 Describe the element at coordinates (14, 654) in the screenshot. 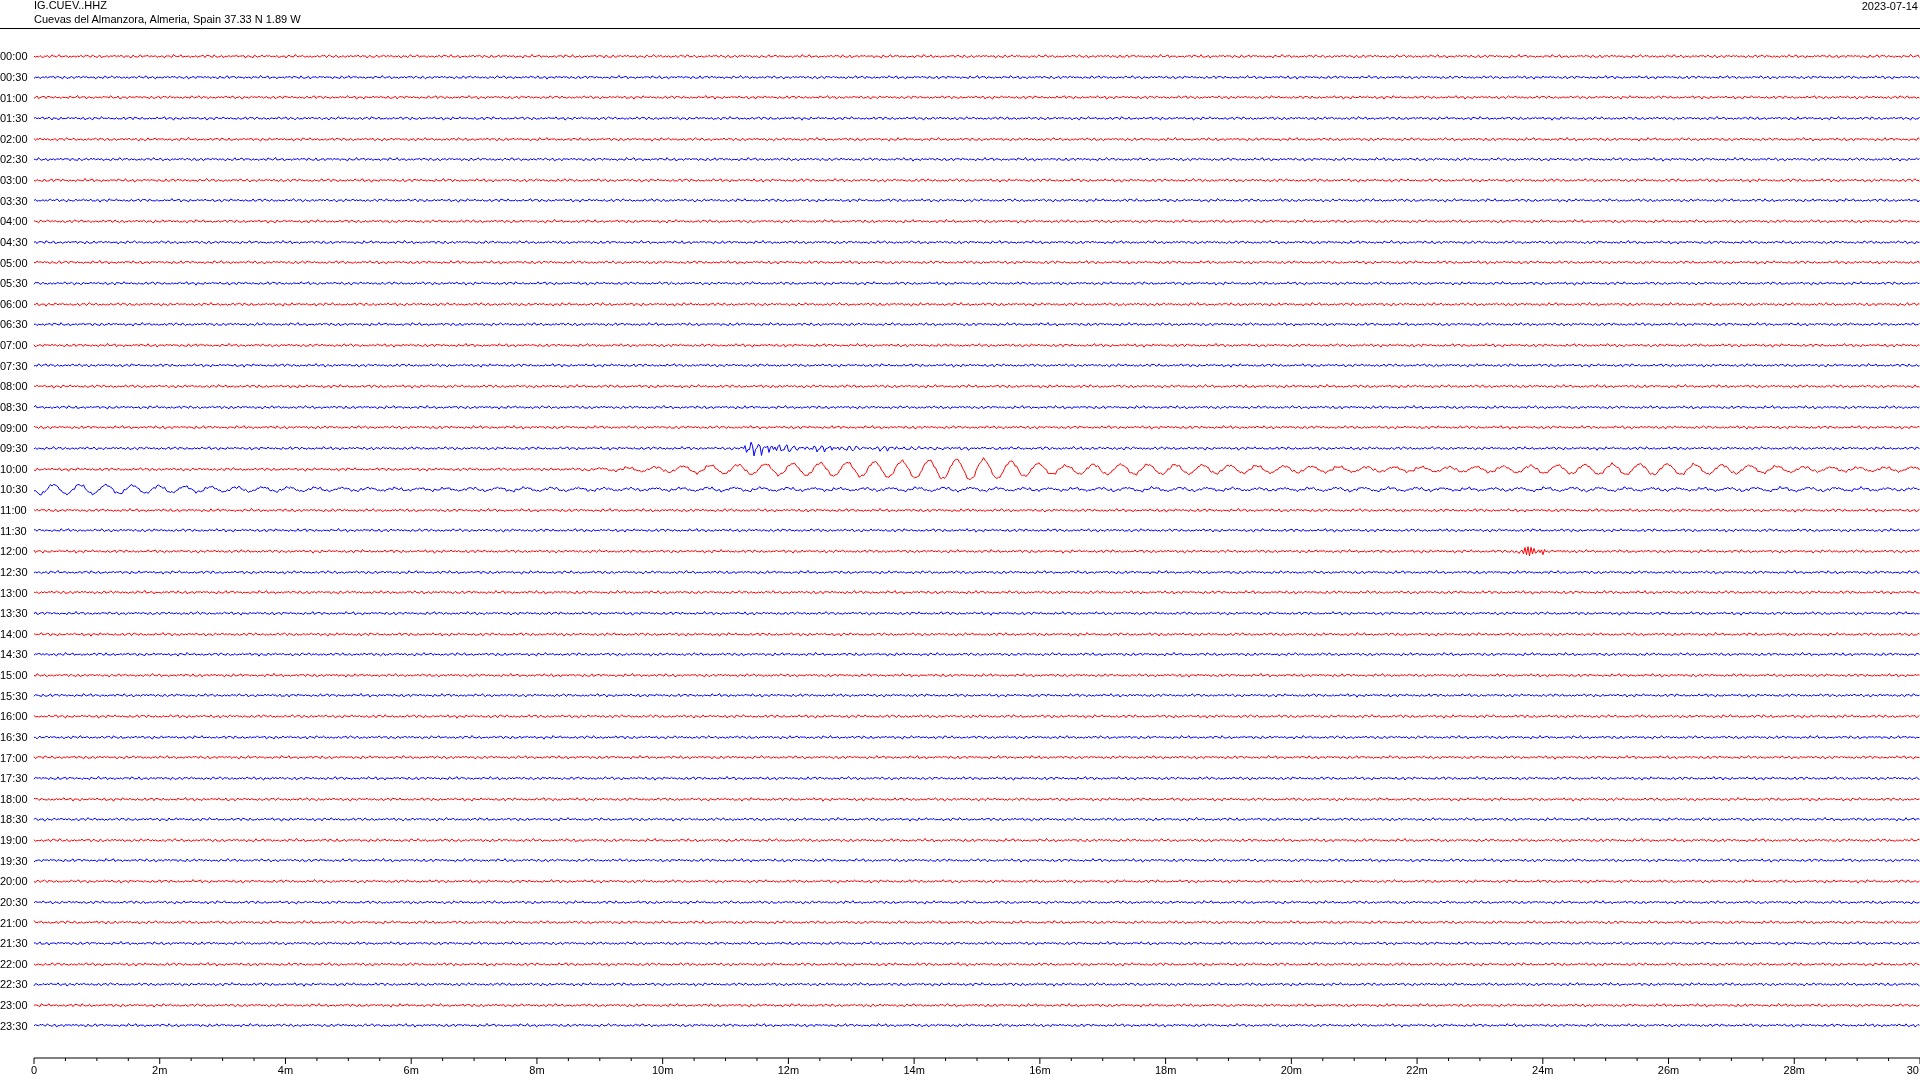

I see `time-label: 14:30` at that location.